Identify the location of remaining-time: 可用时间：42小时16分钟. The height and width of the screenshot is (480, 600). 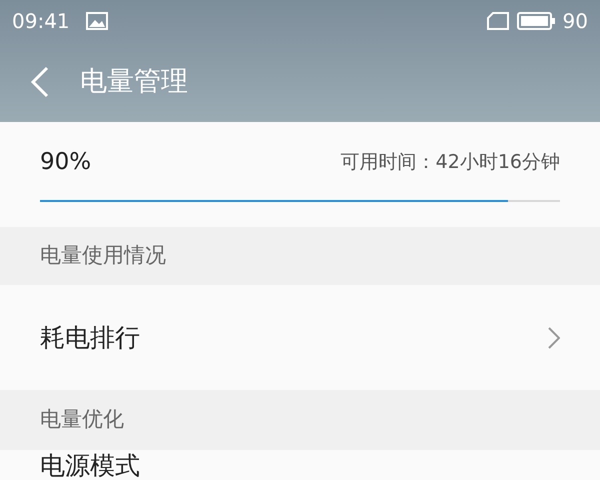
(450, 162).